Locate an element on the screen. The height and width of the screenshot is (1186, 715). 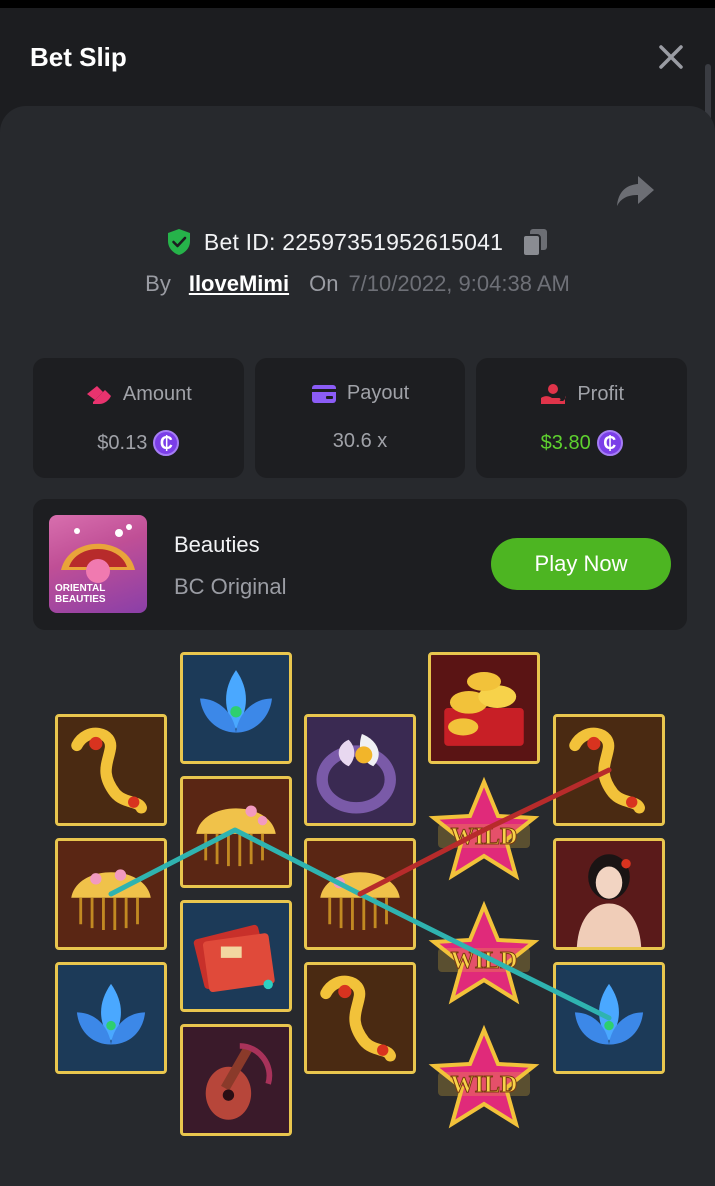
gold-ingots-tile is located at coordinates (484, 708).